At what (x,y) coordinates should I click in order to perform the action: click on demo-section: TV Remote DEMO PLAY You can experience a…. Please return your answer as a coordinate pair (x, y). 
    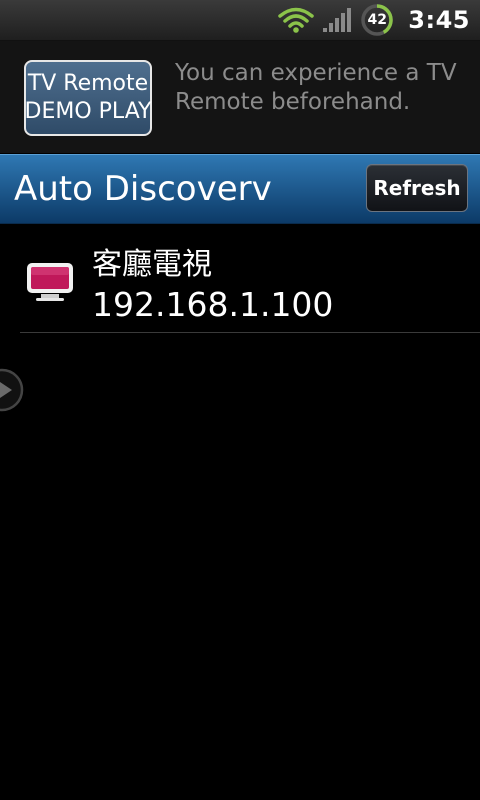
    Looking at the image, I should click on (240, 97).